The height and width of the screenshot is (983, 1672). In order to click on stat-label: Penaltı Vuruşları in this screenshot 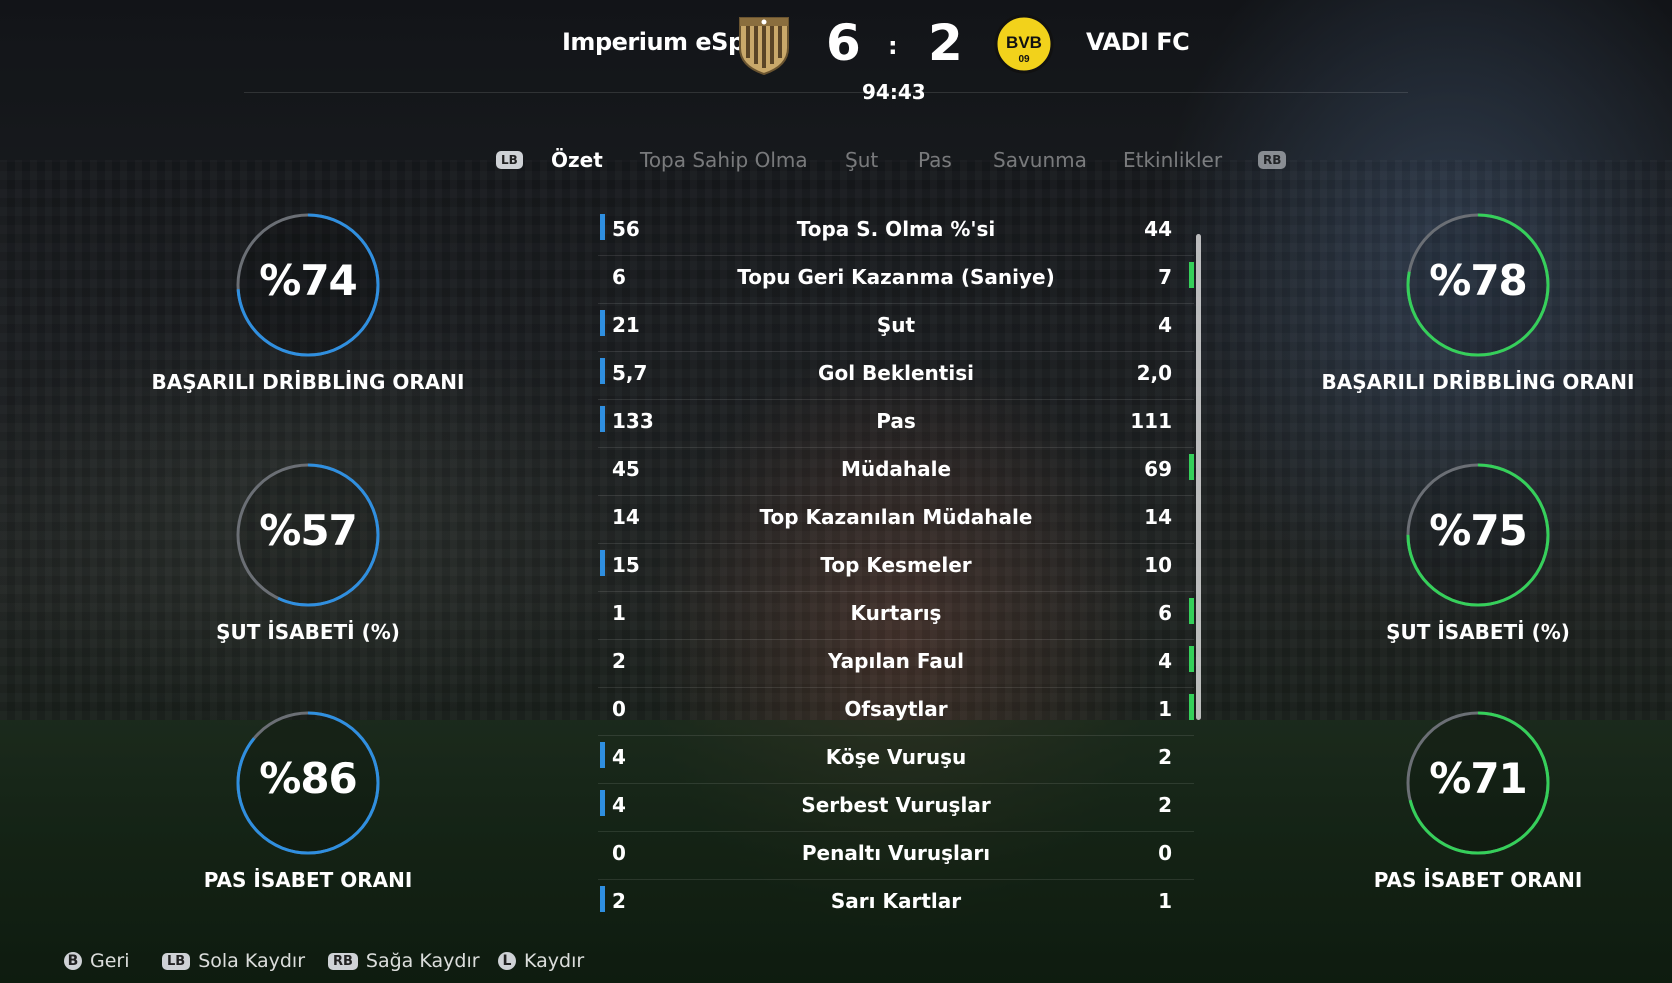, I will do `click(896, 853)`.